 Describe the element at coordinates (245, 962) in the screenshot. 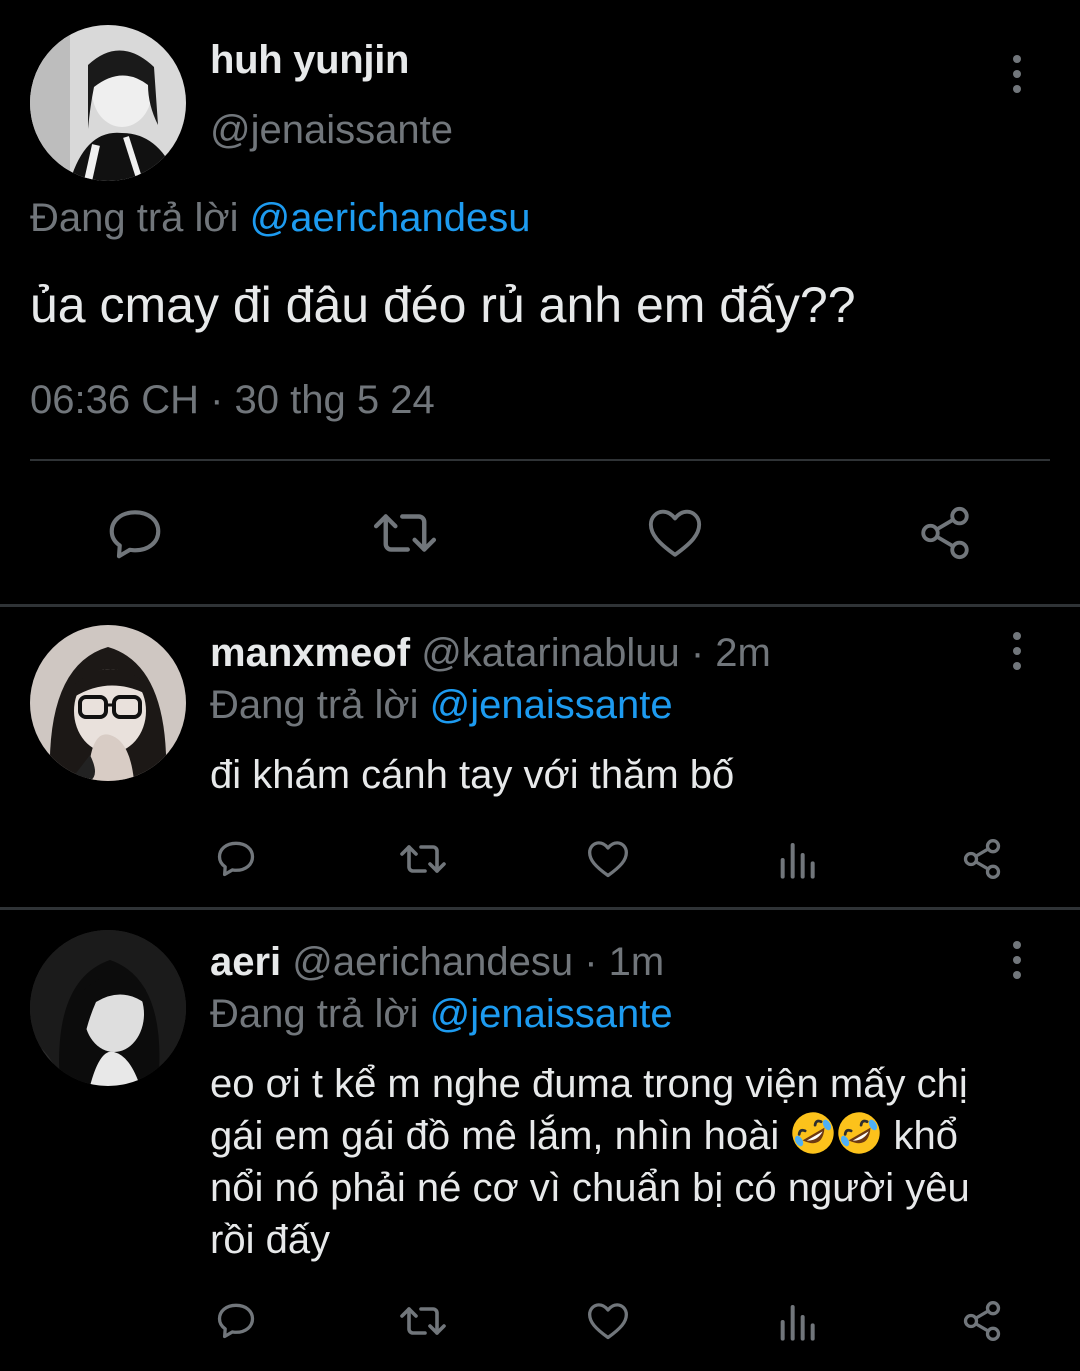

I see `author-name: aeri` at that location.